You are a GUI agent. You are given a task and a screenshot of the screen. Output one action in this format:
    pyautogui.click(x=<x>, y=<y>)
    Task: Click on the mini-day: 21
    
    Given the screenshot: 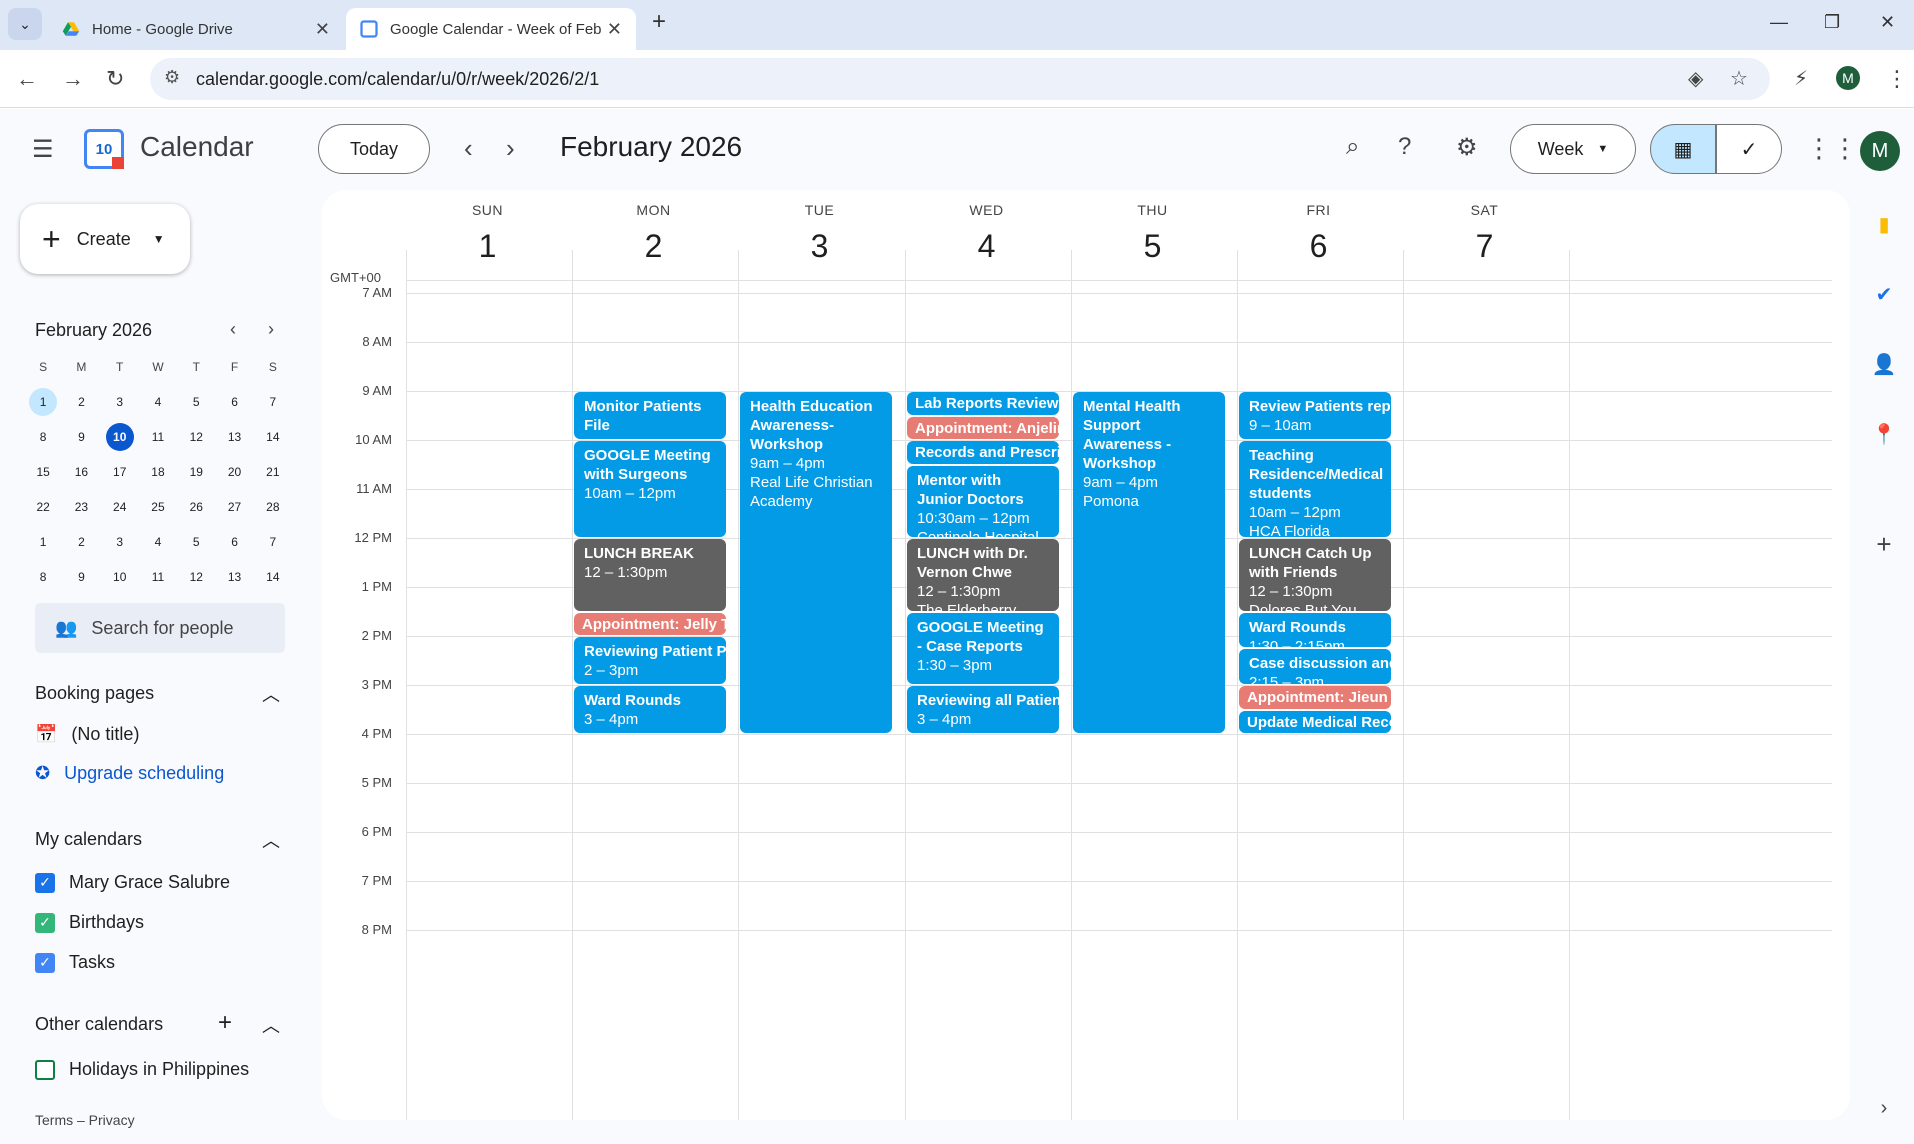 What is the action you would take?
    pyautogui.click(x=273, y=471)
    